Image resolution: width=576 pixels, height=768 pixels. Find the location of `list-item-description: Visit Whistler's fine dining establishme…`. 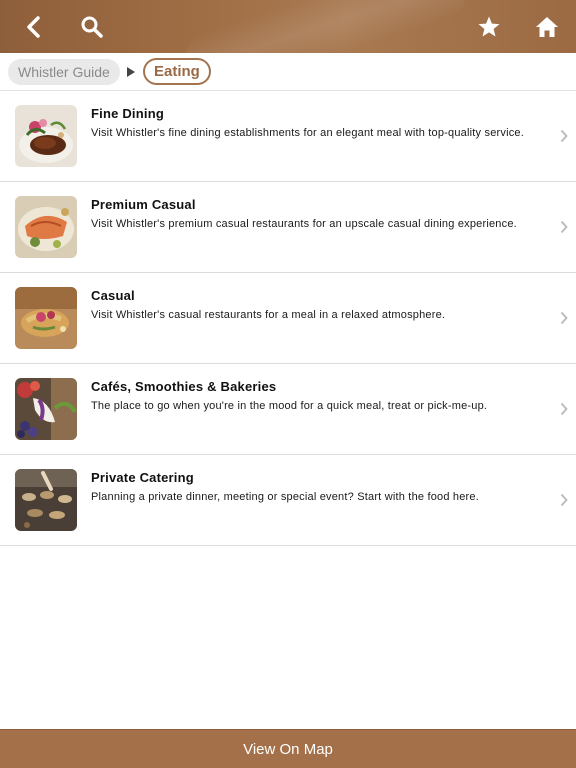

list-item-description: Visit Whistler's fine dining establishme… is located at coordinates (308, 133).